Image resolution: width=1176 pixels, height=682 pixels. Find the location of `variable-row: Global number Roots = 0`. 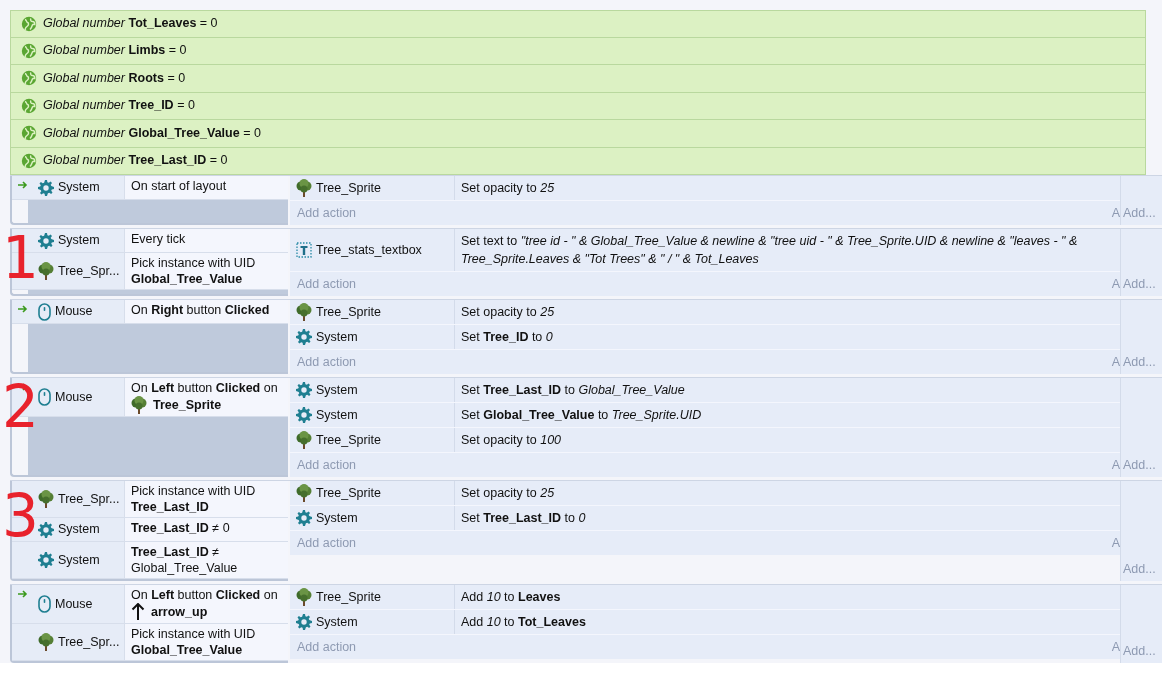

variable-row: Global number Roots = 0 is located at coordinates (578, 79).